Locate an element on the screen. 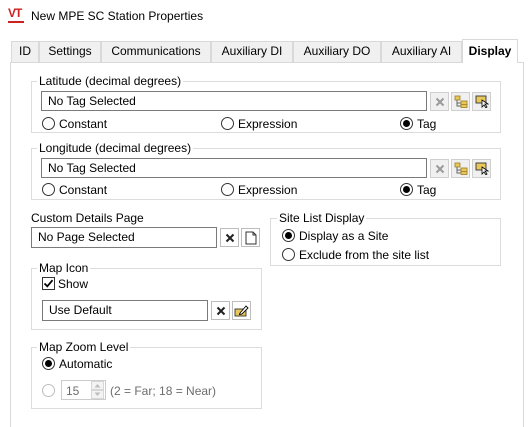 This screenshot has height=427, width=532. map-icon-legend: Map Icon is located at coordinates (64, 268).